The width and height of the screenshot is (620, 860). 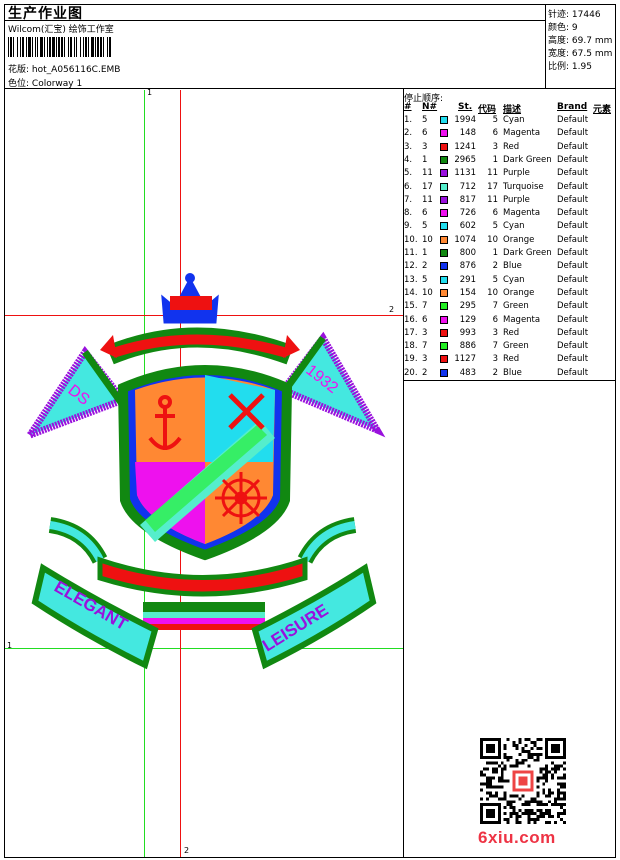 I want to click on cell-idx: 3., so click(x=408, y=146).